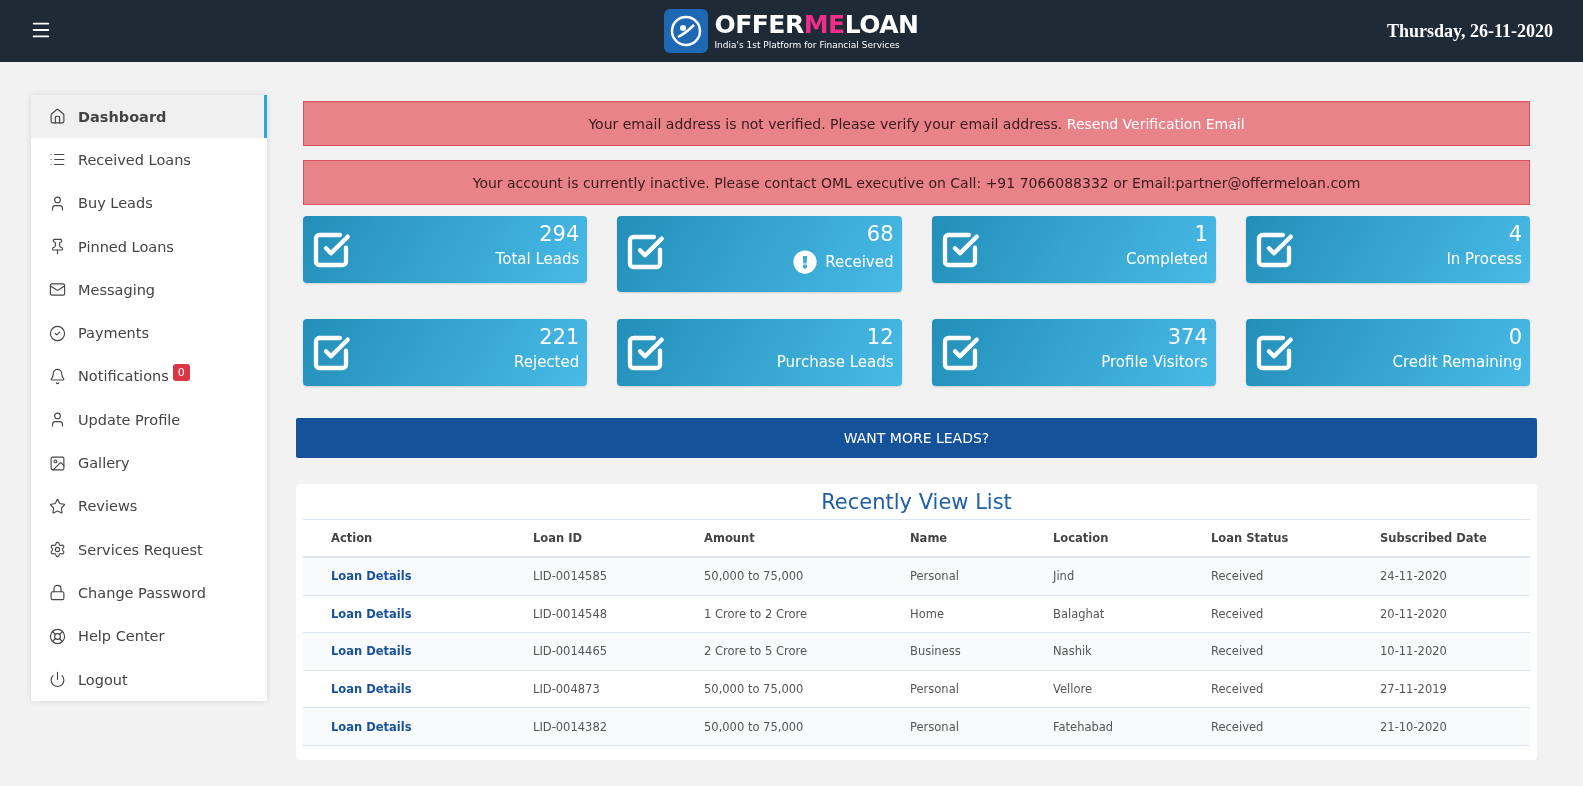 This screenshot has width=1583, height=786. I want to click on sidebar-label: Change Password, so click(142, 592).